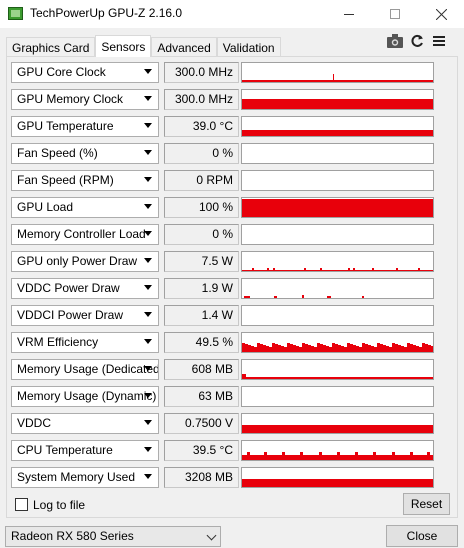 The image size is (464, 548). What do you see at coordinates (417, 41) in the screenshot?
I see `refresh-icon` at bounding box center [417, 41].